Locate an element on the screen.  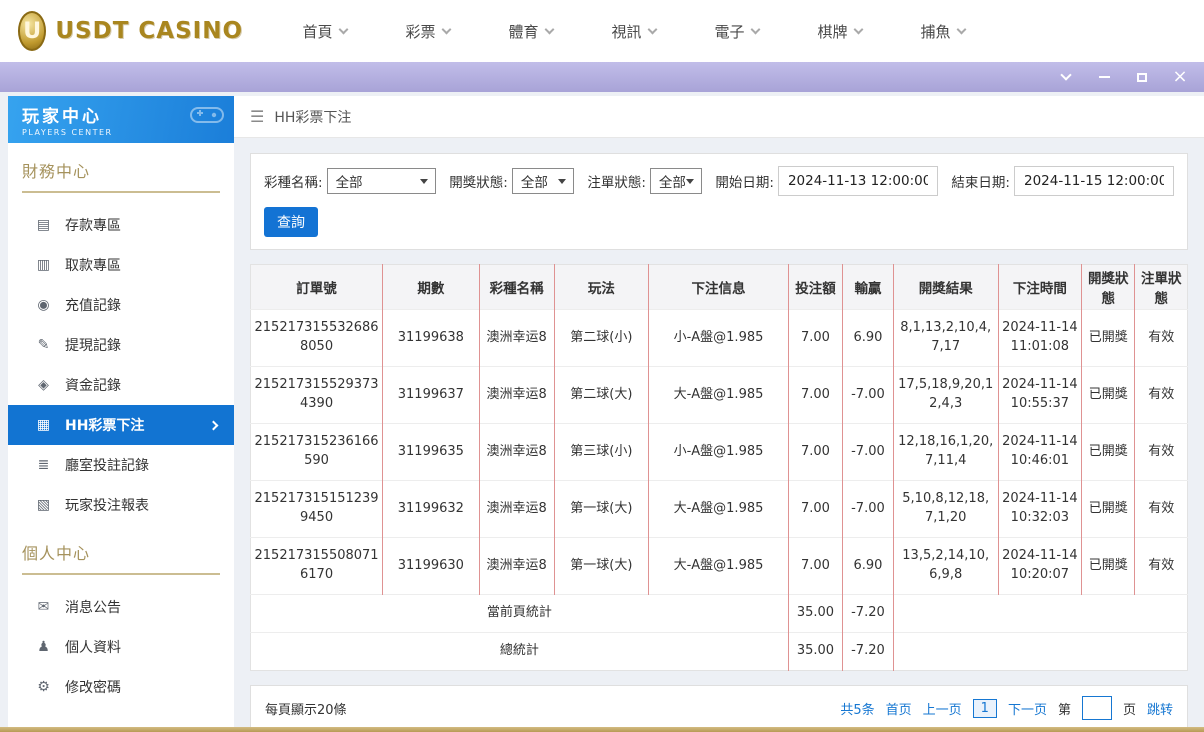
sidebar-section-title: 財務中心 is located at coordinates (121, 175).